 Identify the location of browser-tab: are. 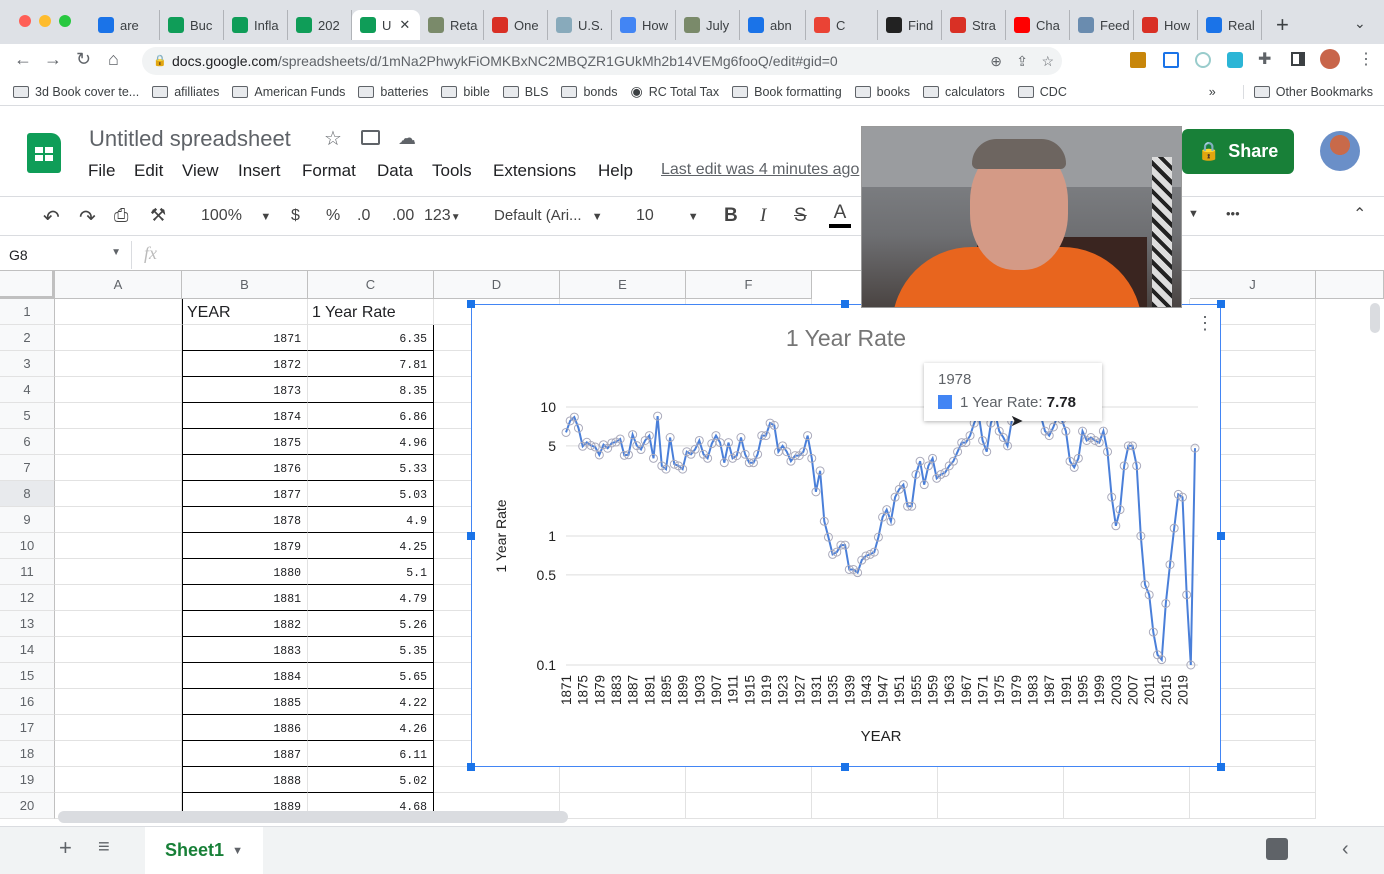
(125, 25).